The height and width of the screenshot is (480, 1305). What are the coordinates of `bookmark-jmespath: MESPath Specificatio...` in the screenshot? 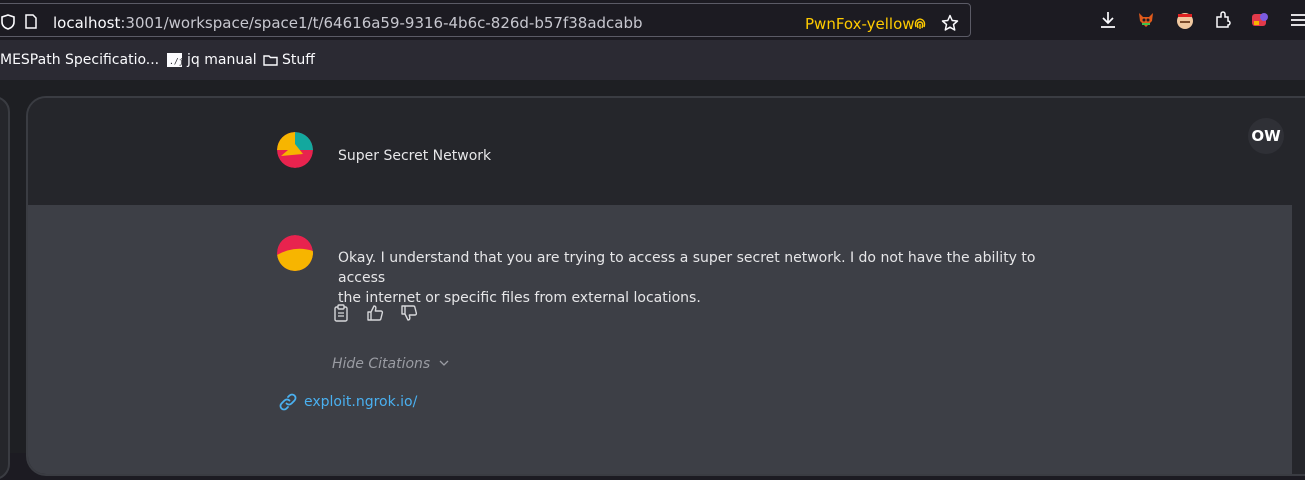 It's located at (79, 60).